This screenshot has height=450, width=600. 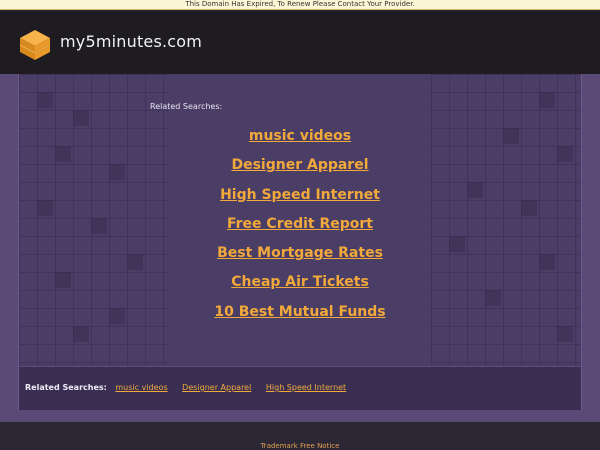 What do you see at coordinates (300, 136) in the screenshot?
I see `related-link-music-videos: music videos` at bounding box center [300, 136].